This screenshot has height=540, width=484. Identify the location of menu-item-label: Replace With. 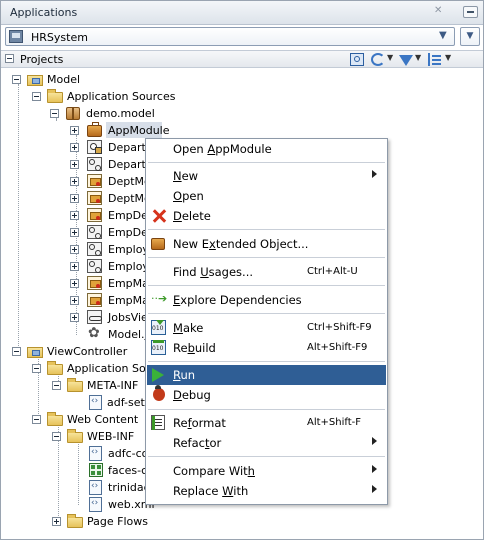
(211, 491).